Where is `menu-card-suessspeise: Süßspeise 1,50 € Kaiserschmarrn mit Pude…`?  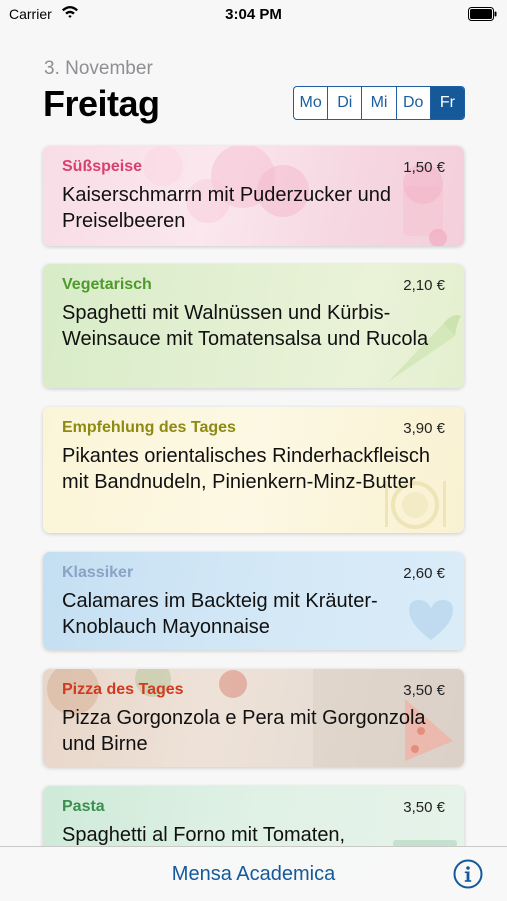
menu-card-suessspeise: Süßspeise 1,50 € Kaiserschmarrn mit Pude… is located at coordinates (253, 196).